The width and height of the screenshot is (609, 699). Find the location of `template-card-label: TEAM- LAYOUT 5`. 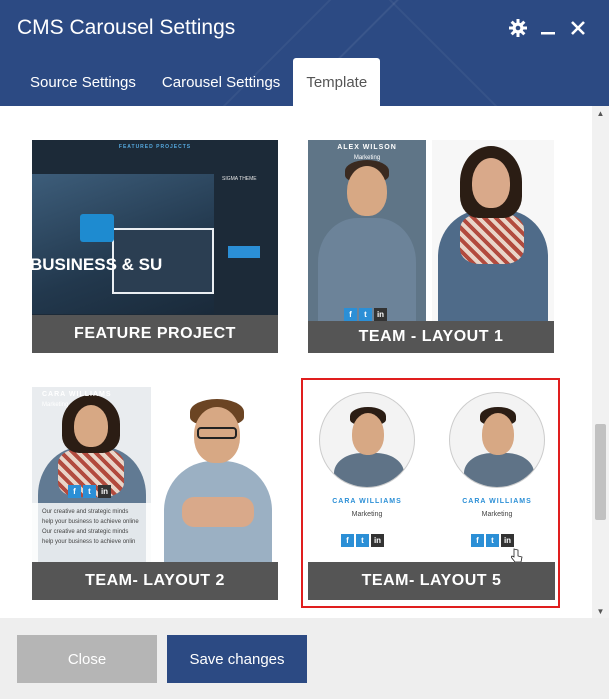

template-card-label: TEAM- LAYOUT 5 is located at coordinates (431, 581).